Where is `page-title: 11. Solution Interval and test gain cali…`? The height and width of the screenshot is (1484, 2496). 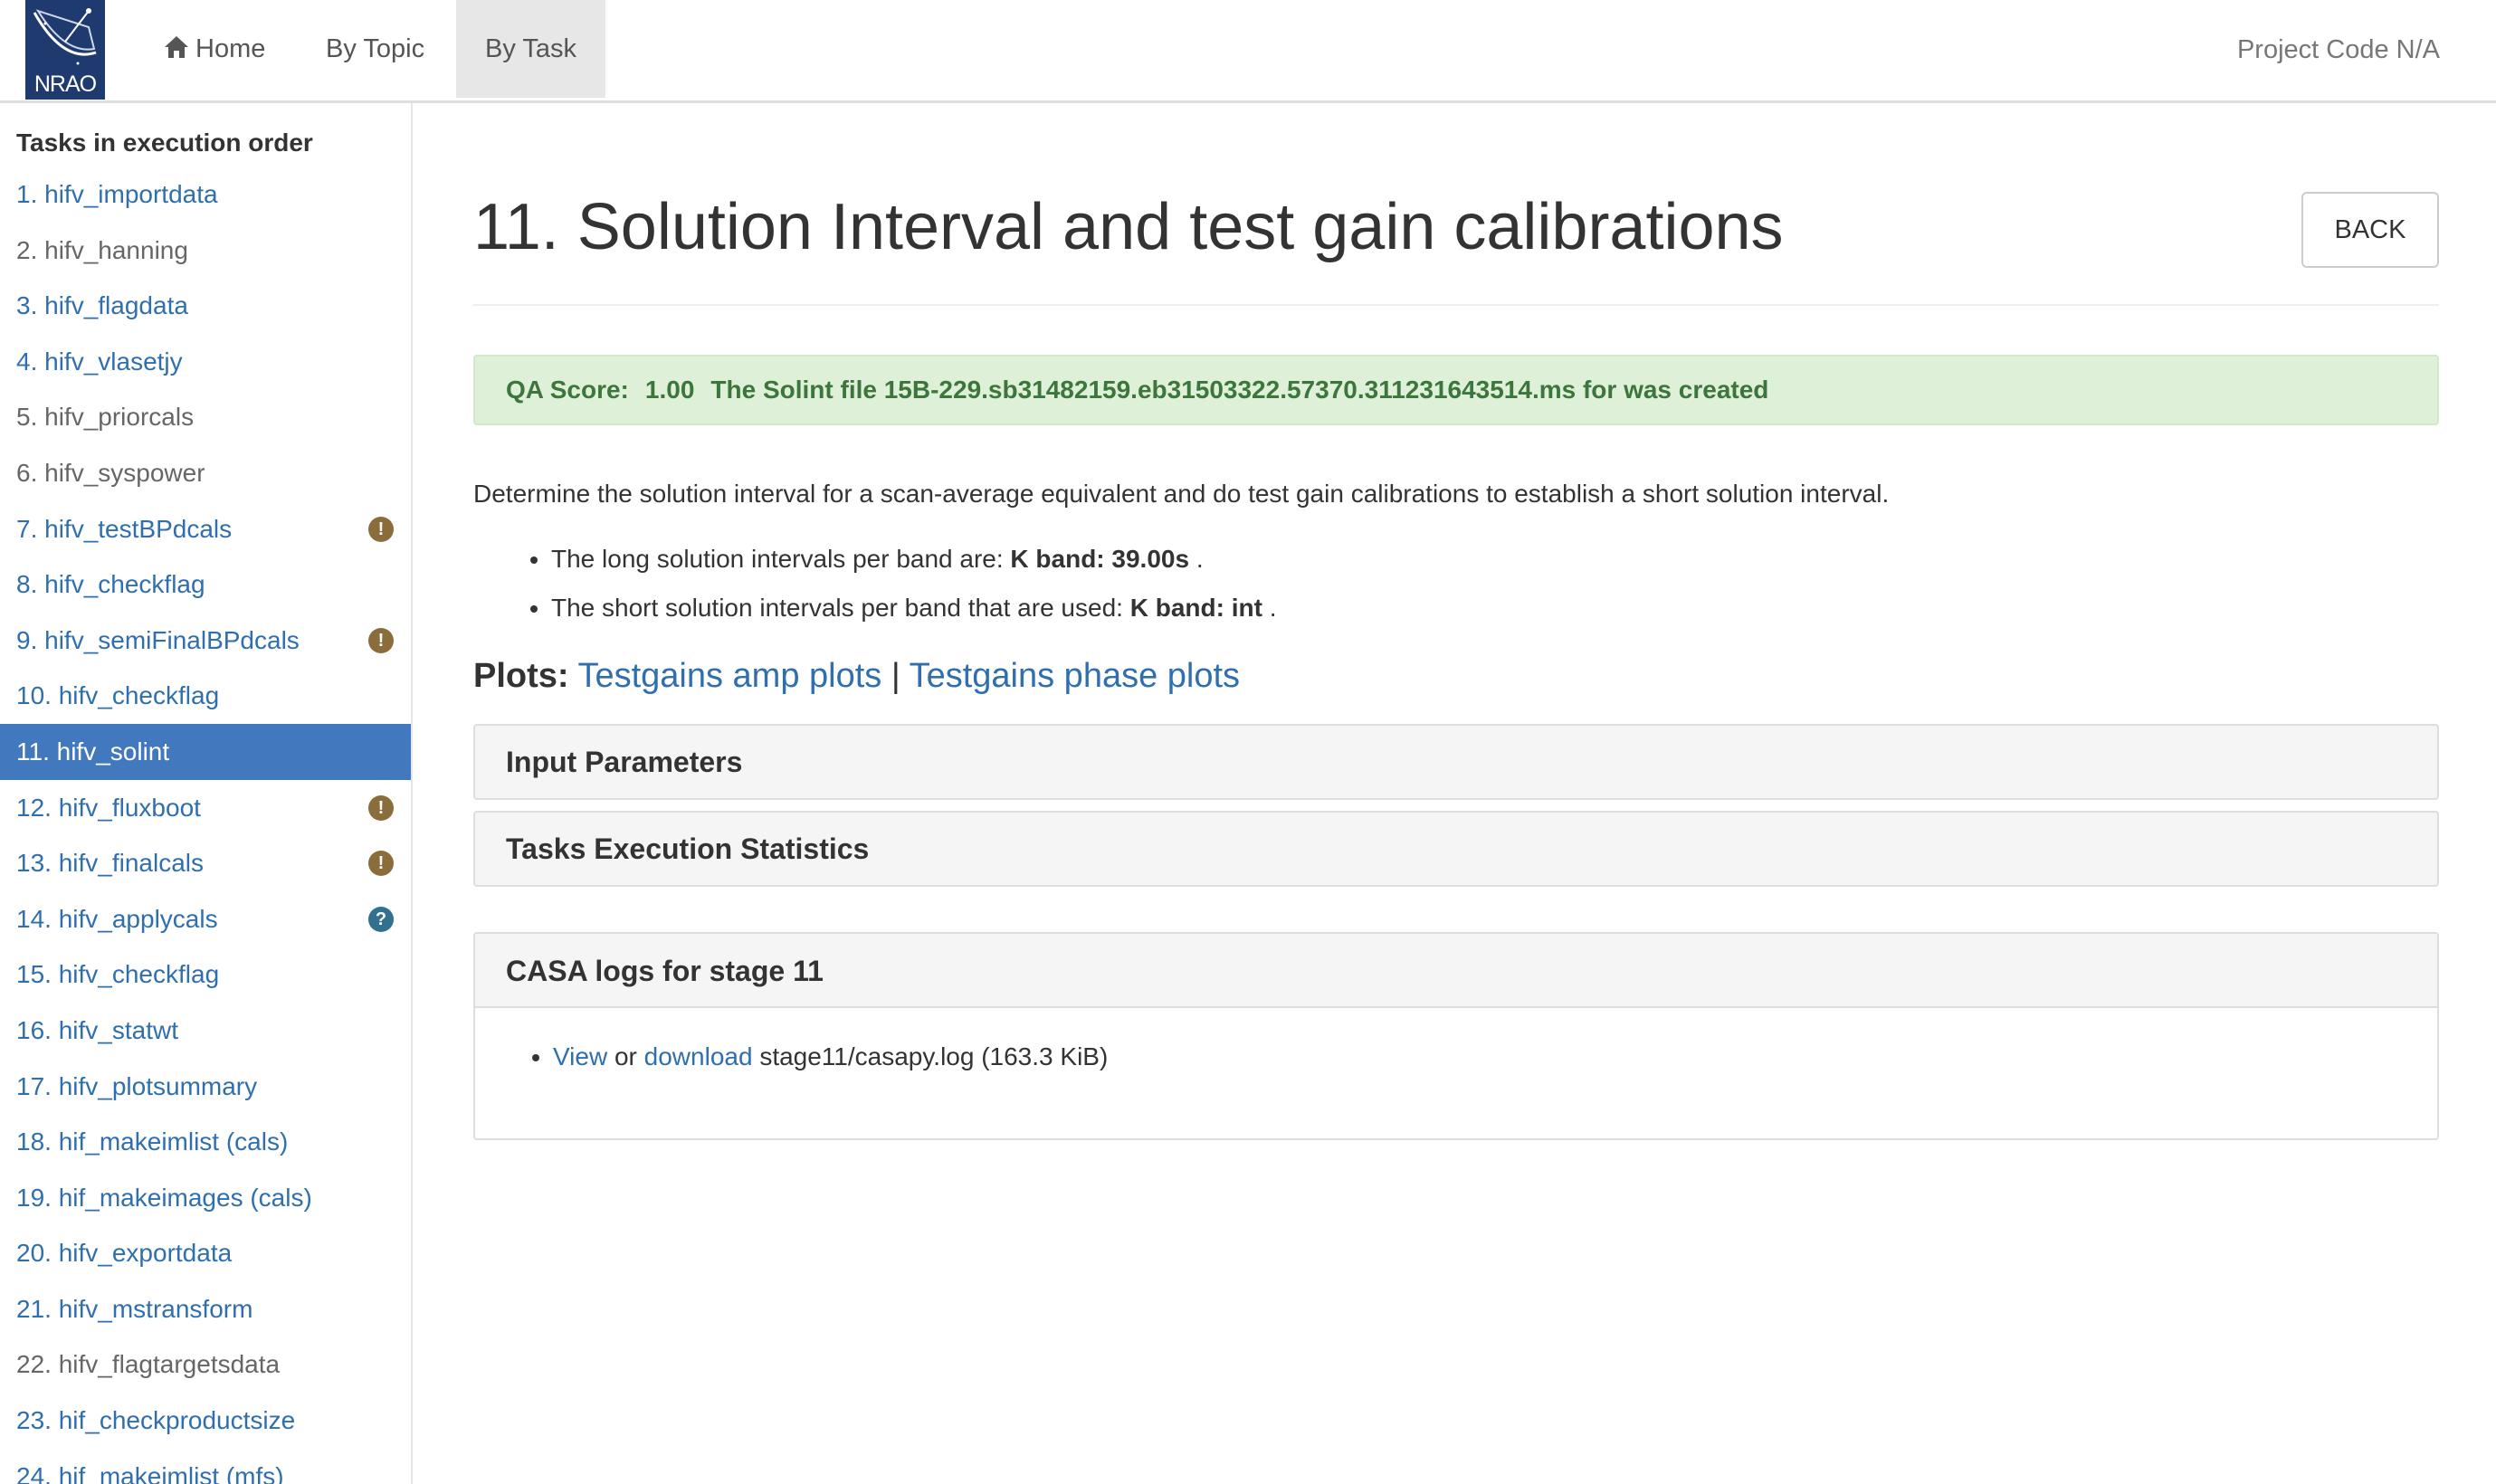
page-title: 11. Solution Interval and test gain cali… is located at coordinates (1128, 227).